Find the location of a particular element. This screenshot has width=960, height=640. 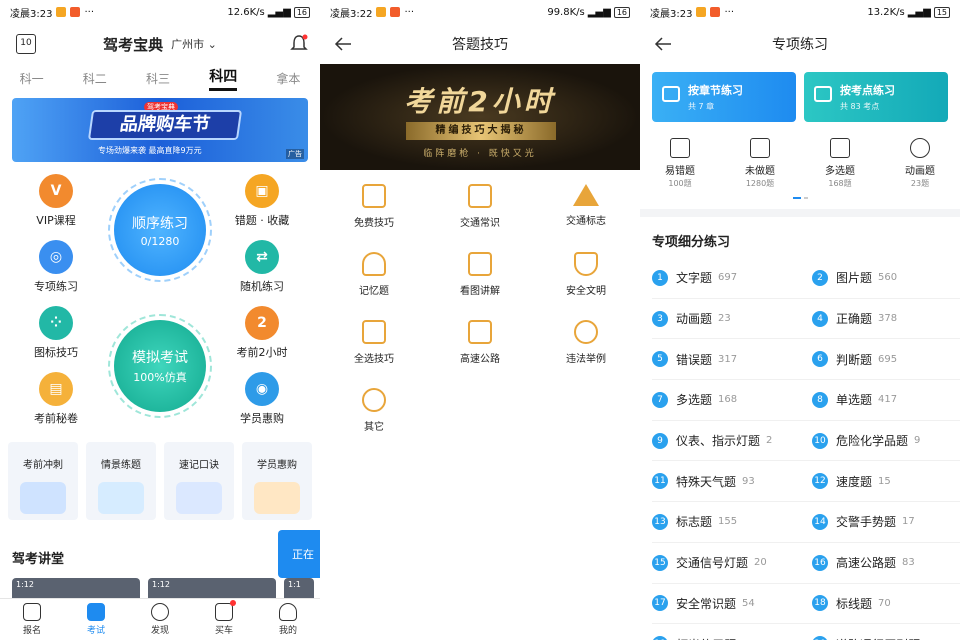

banner-title: 考前2小时 is located at coordinates (480, 101).